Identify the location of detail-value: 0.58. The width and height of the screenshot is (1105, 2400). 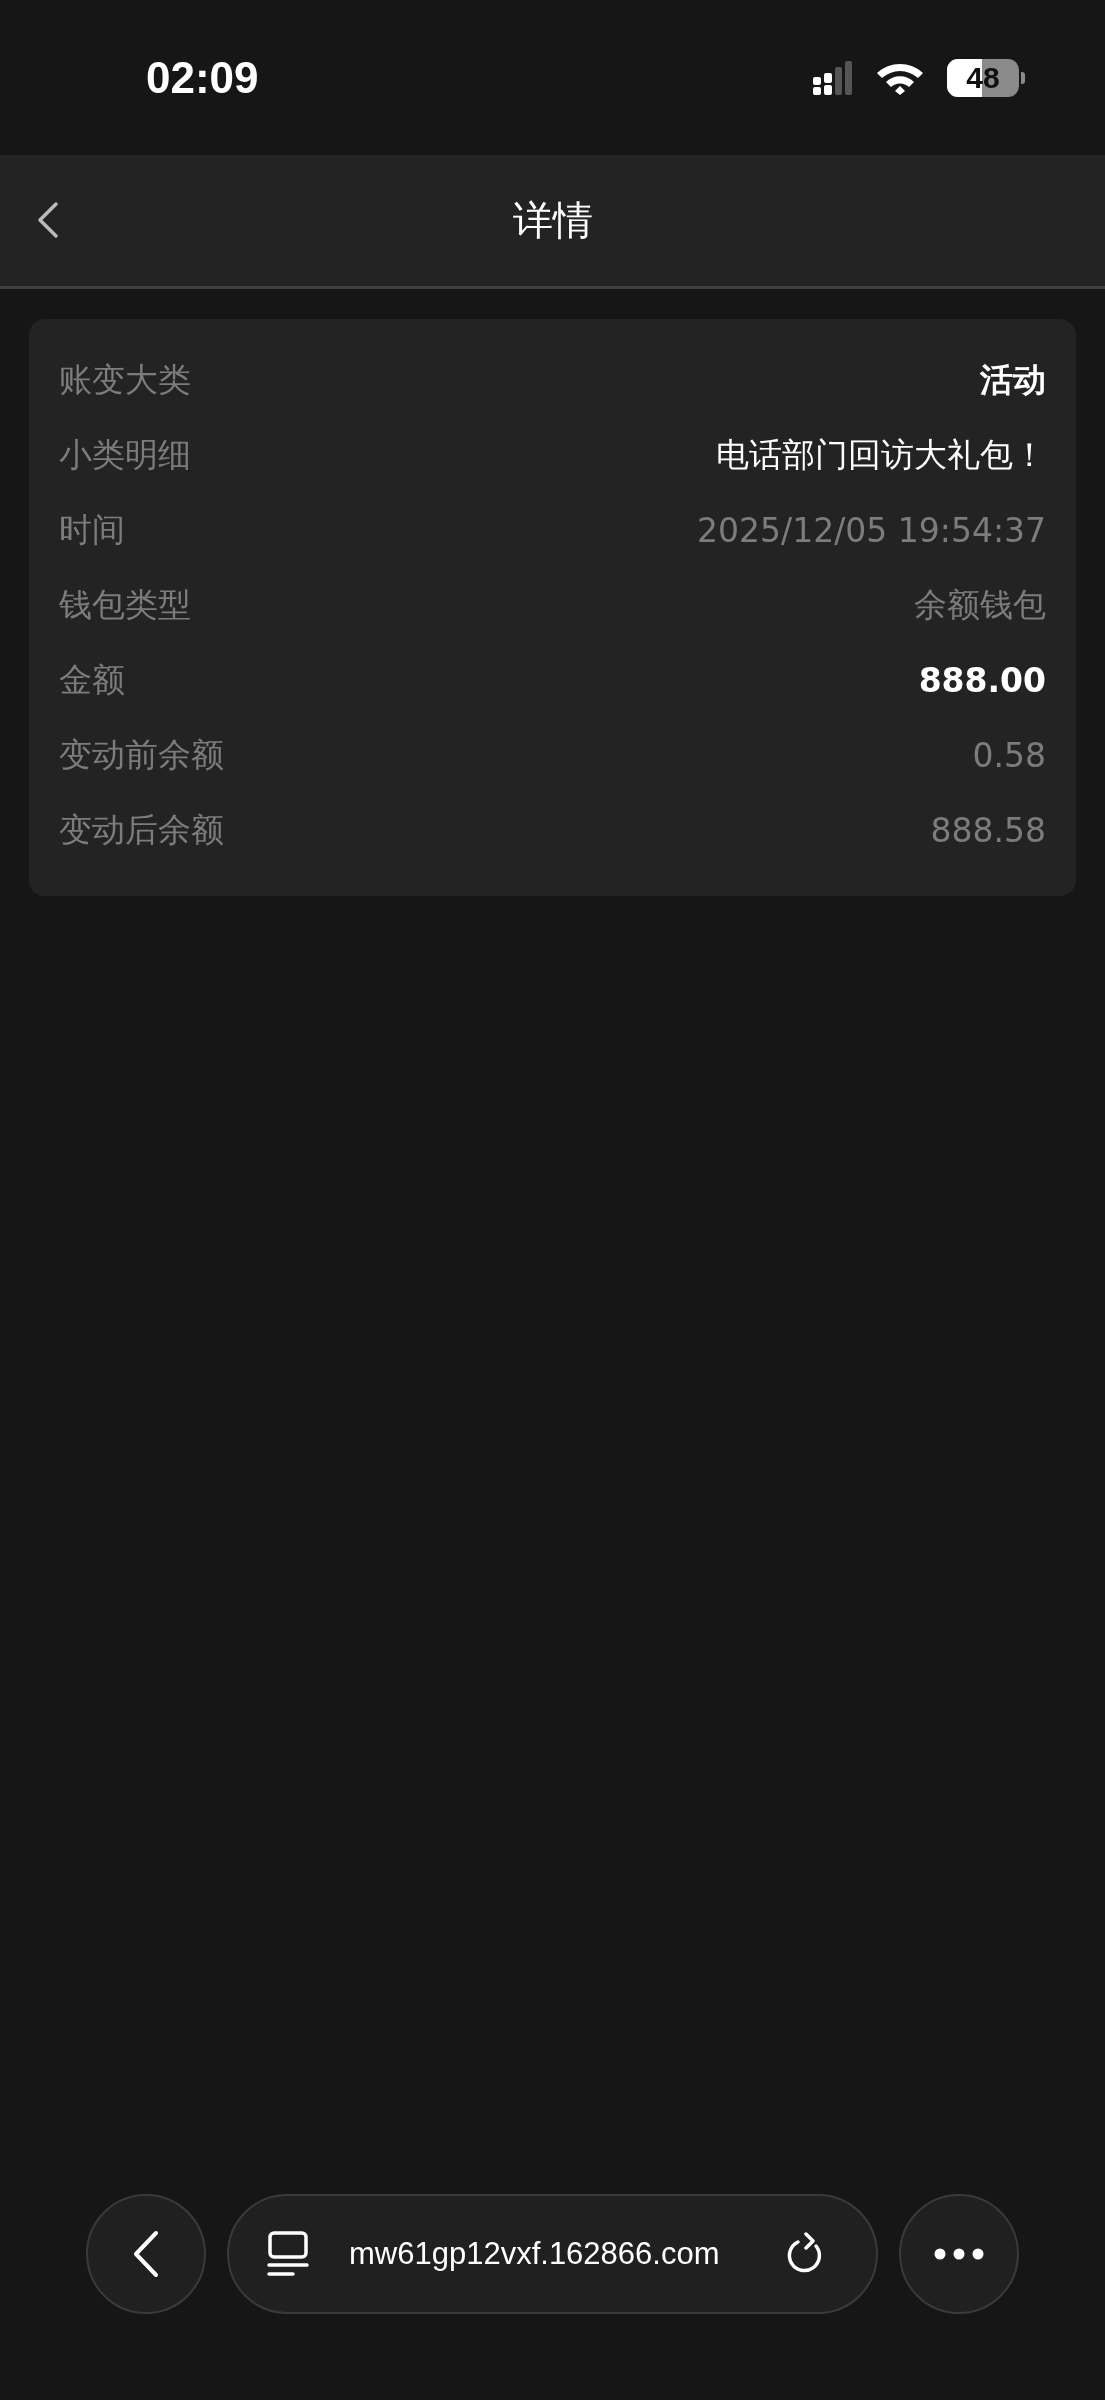
(1009, 755).